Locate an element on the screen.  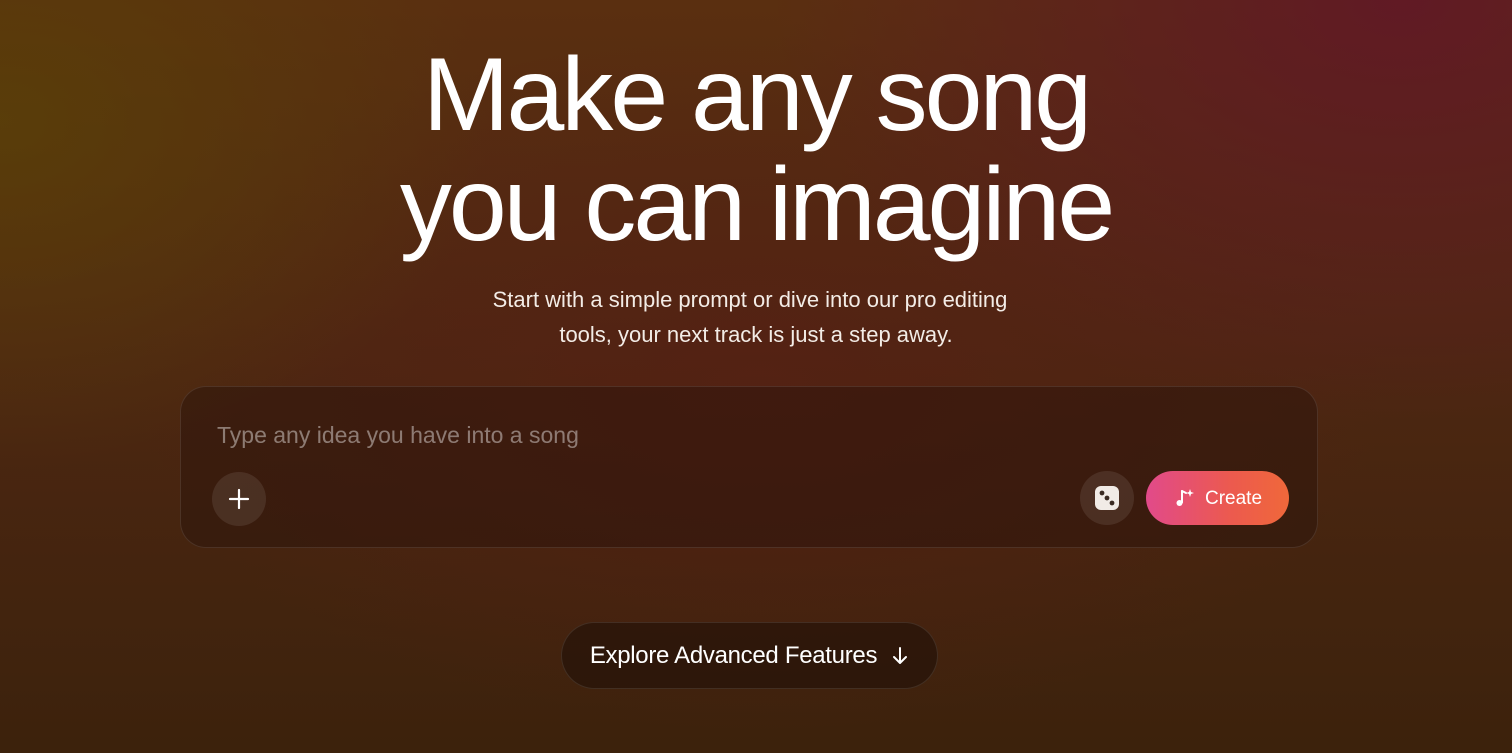
plus-icon is located at coordinates (239, 499).